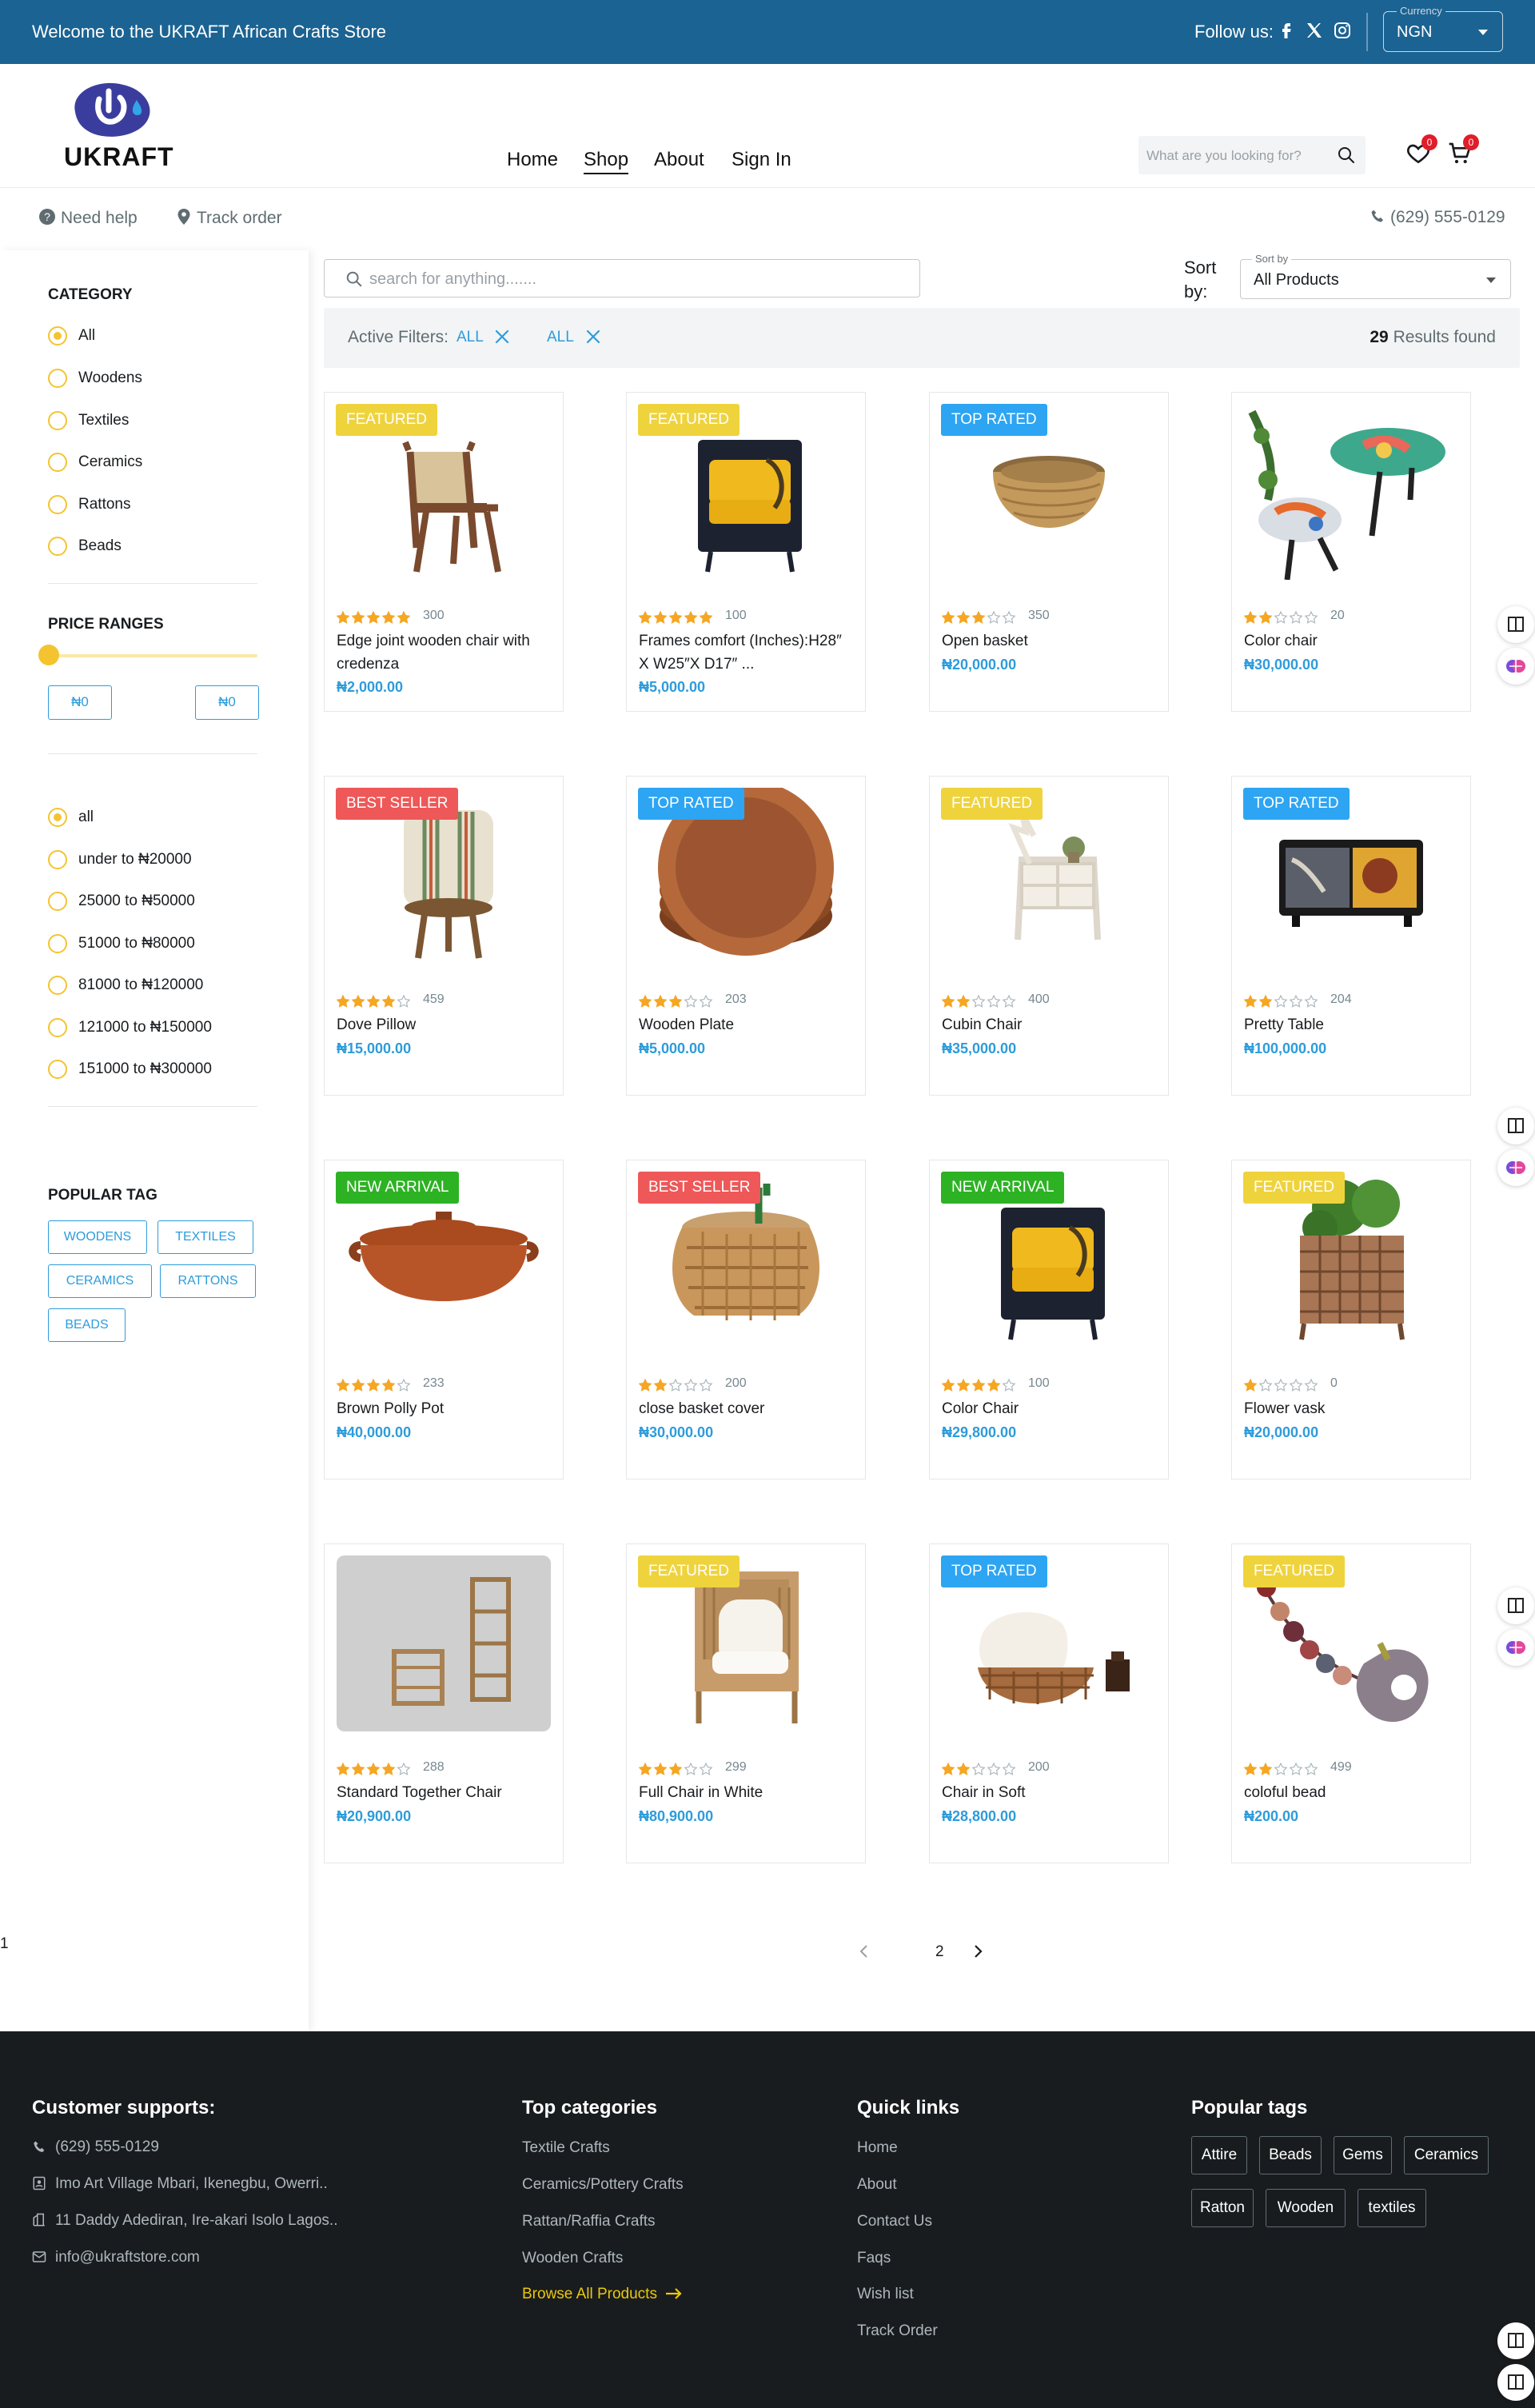 This screenshot has height=2408, width=1535. I want to click on product-name: Pretty Table, so click(1352, 1024).